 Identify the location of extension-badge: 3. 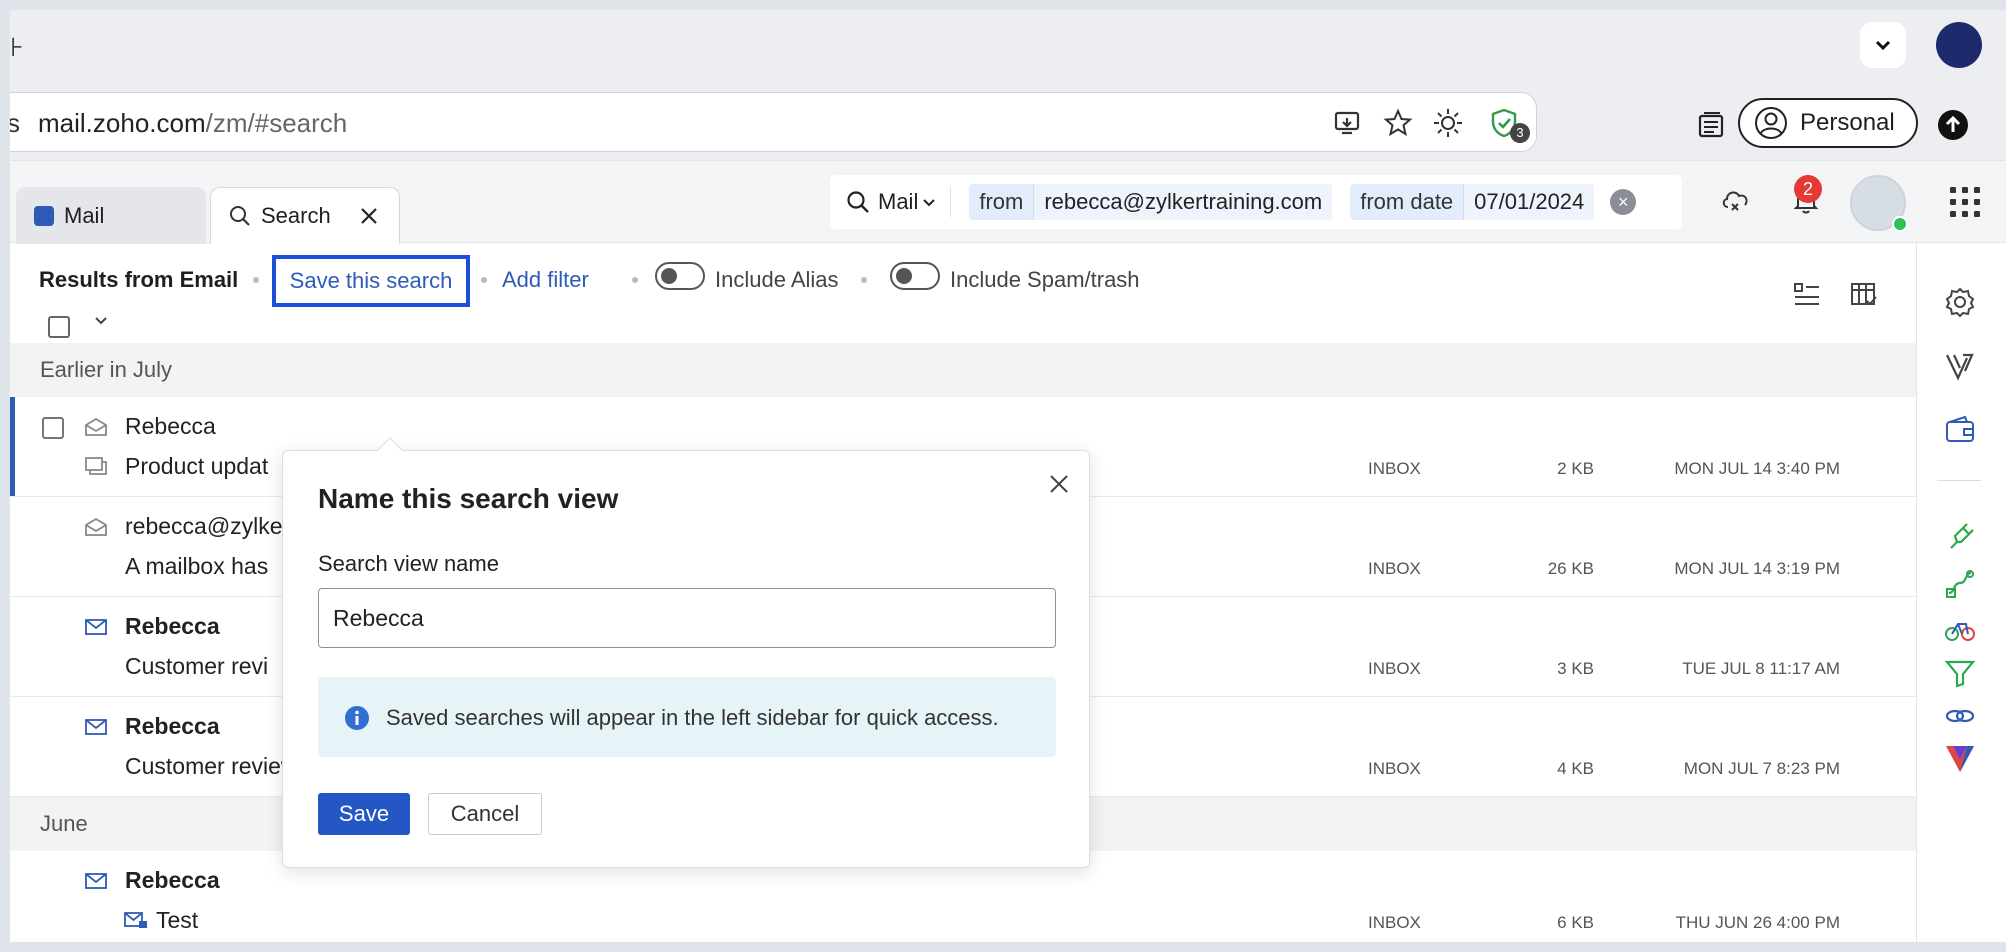
(1520, 133).